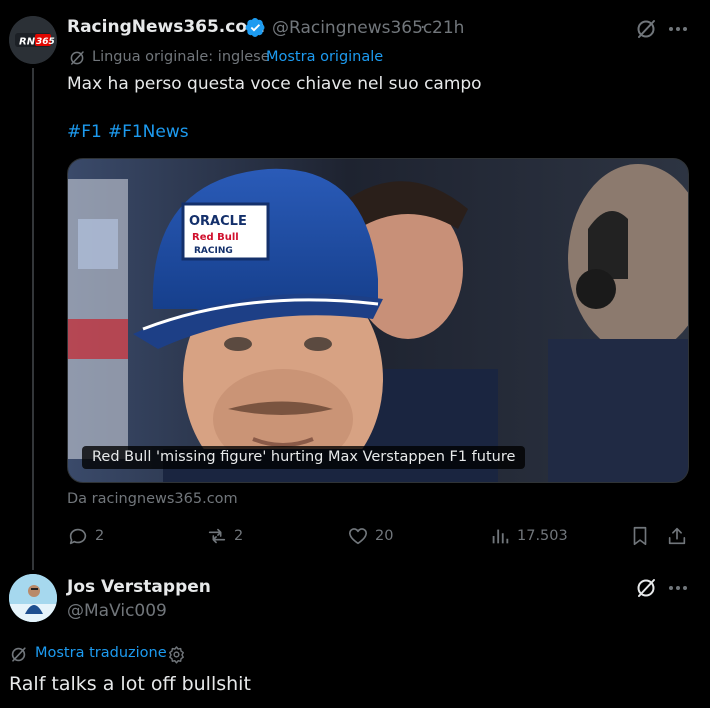 Image resolution: width=710 pixels, height=708 pixels. I want to click on verified-badge-icon, so click(255, 27).